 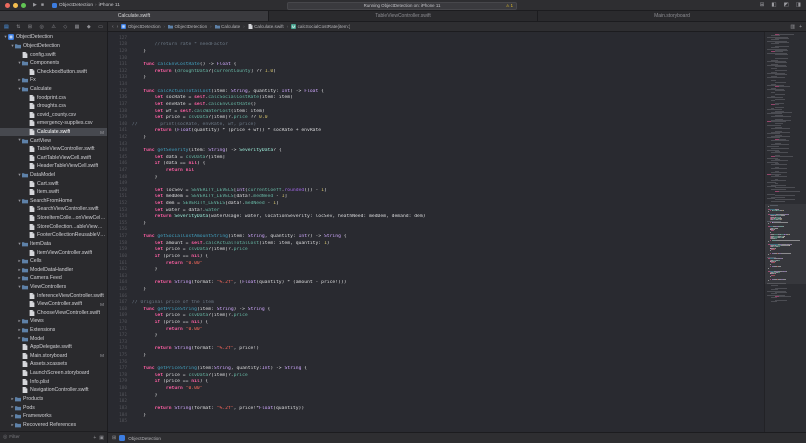 What do you see at coordinates (120, 395) in the screenshot?
I see `line-number-gutter: 181` at bounding box center [120, 395].